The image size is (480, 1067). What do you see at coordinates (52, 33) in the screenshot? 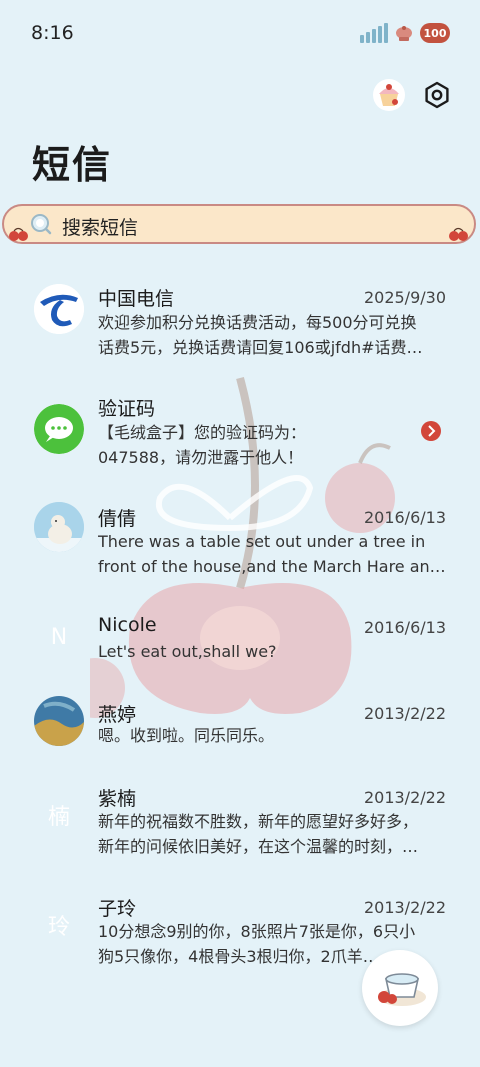
I see `status-time: 8:16` at bounding box center [52, 33].